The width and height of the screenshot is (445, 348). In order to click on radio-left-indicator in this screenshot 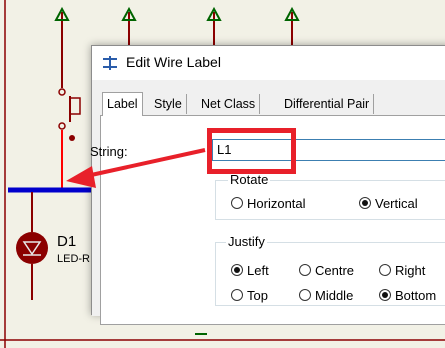, I will do `click(237, 270)`.